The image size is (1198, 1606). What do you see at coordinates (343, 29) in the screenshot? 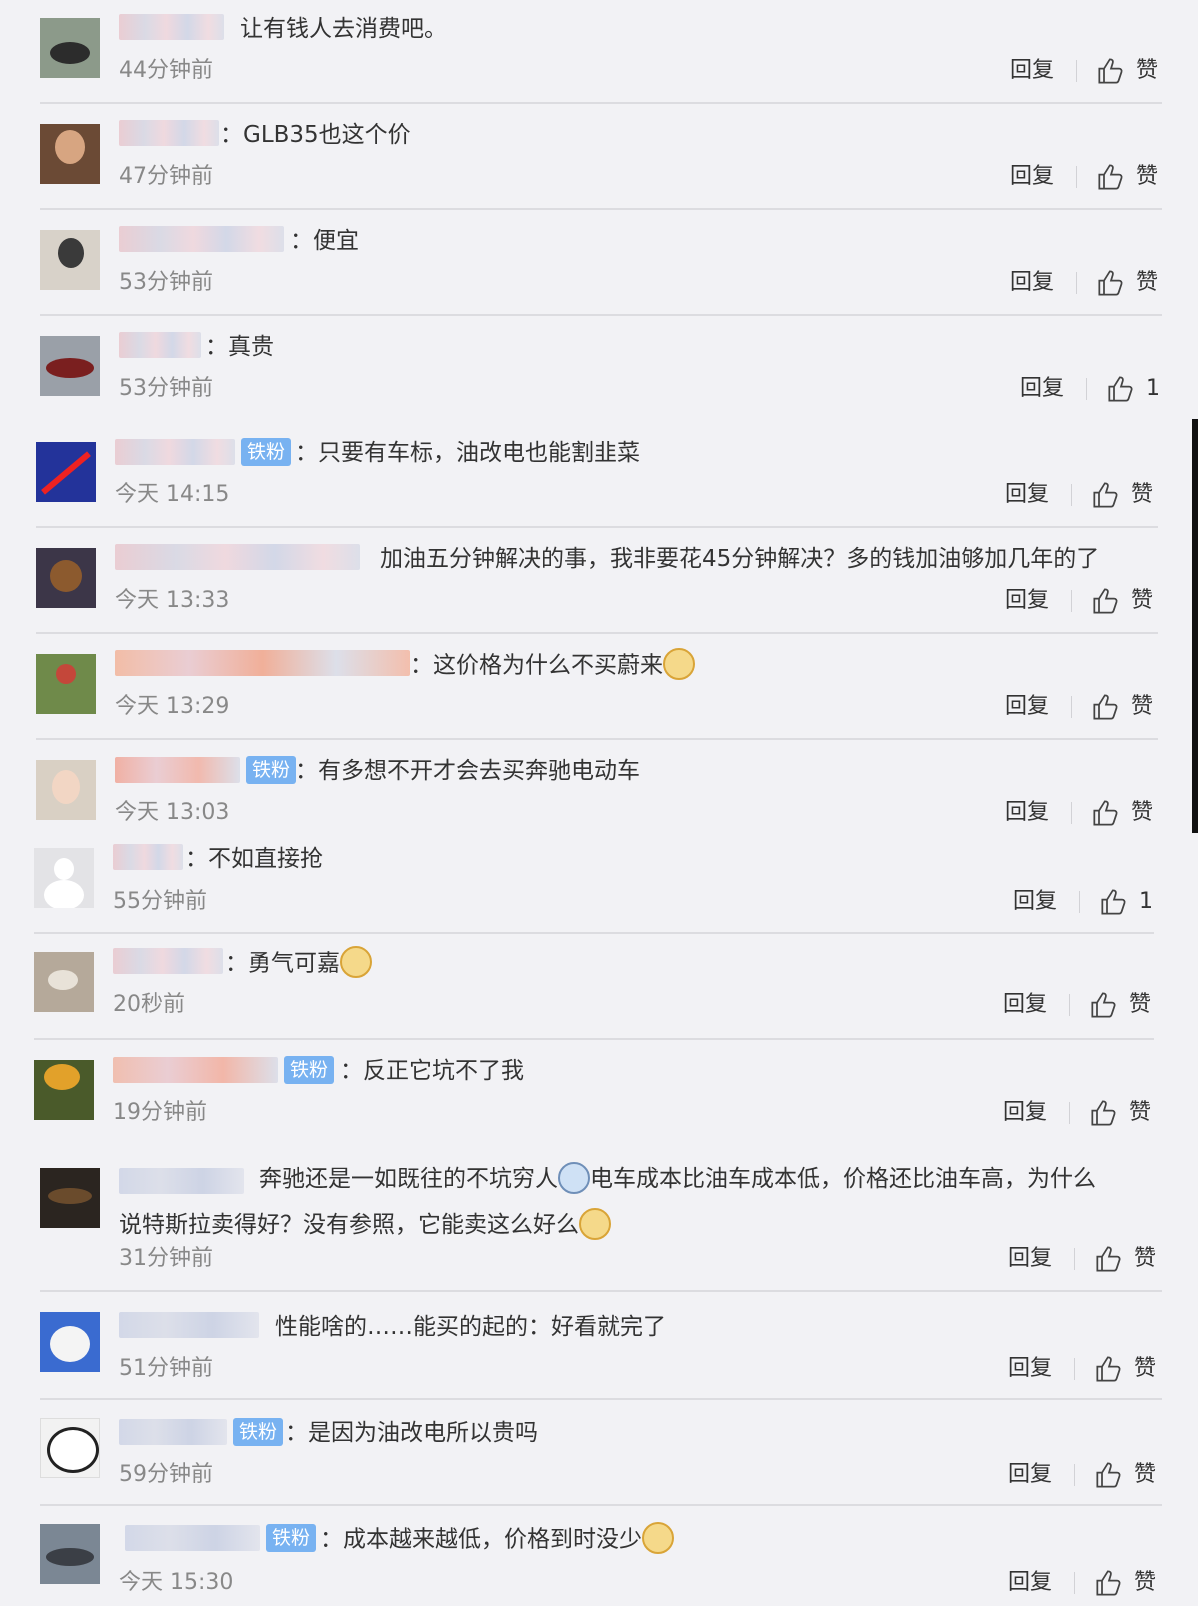
I see `comment-text: 让有钱人去消费吧。` at bounding box center [343, 29].